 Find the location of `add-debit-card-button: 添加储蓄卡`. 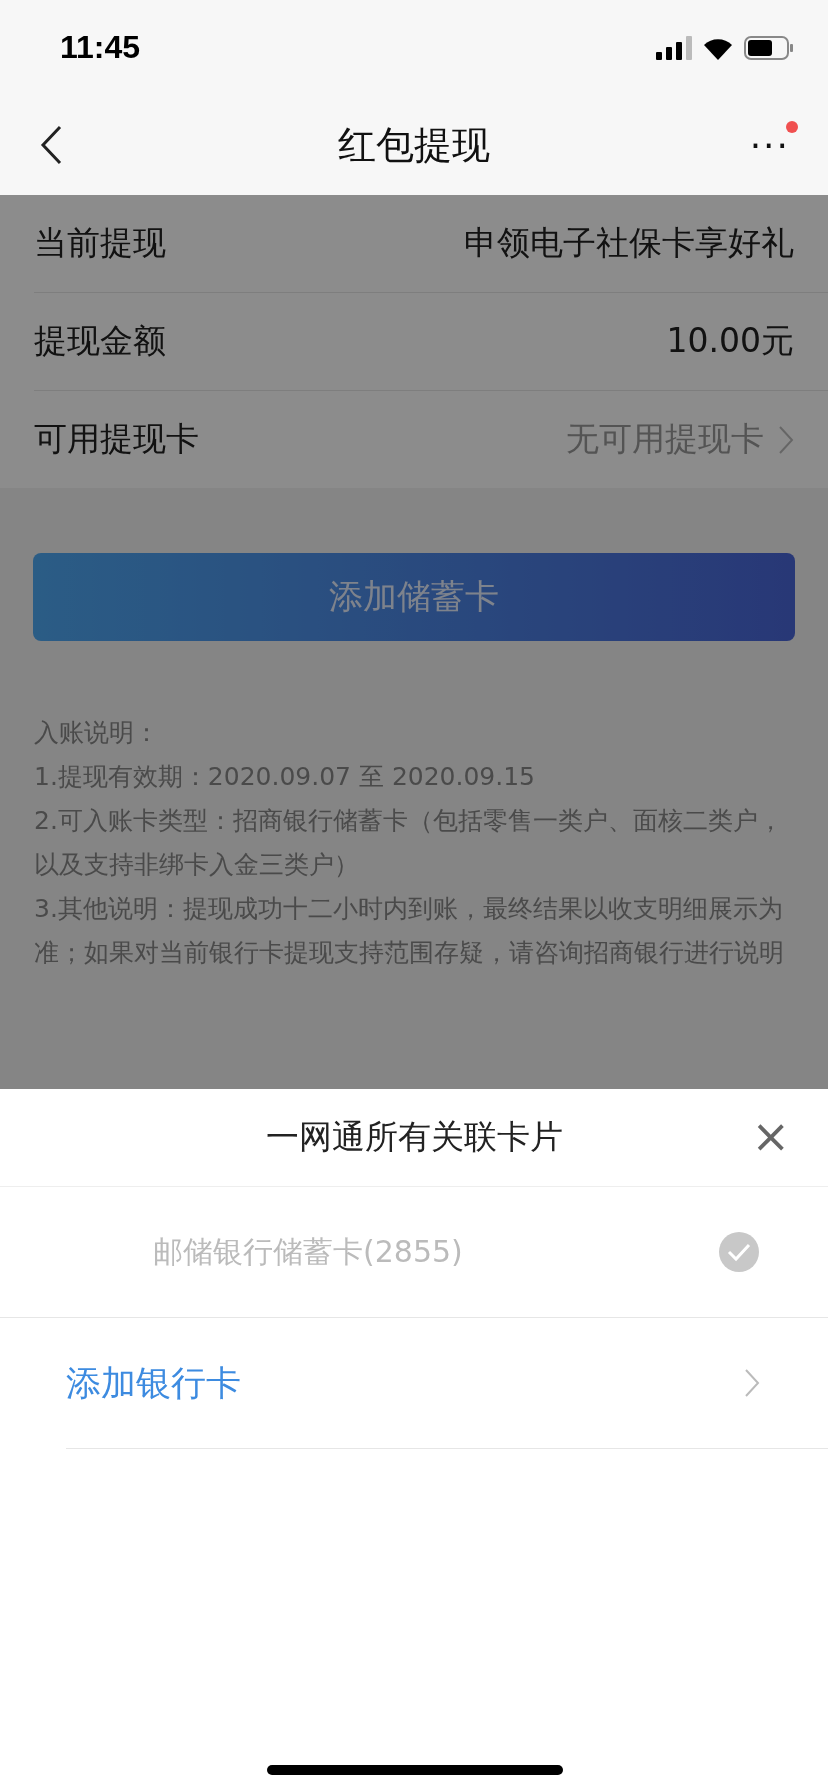

add-debit-card-button: 添加储蓄卡 is located at coordinates (414, 597).